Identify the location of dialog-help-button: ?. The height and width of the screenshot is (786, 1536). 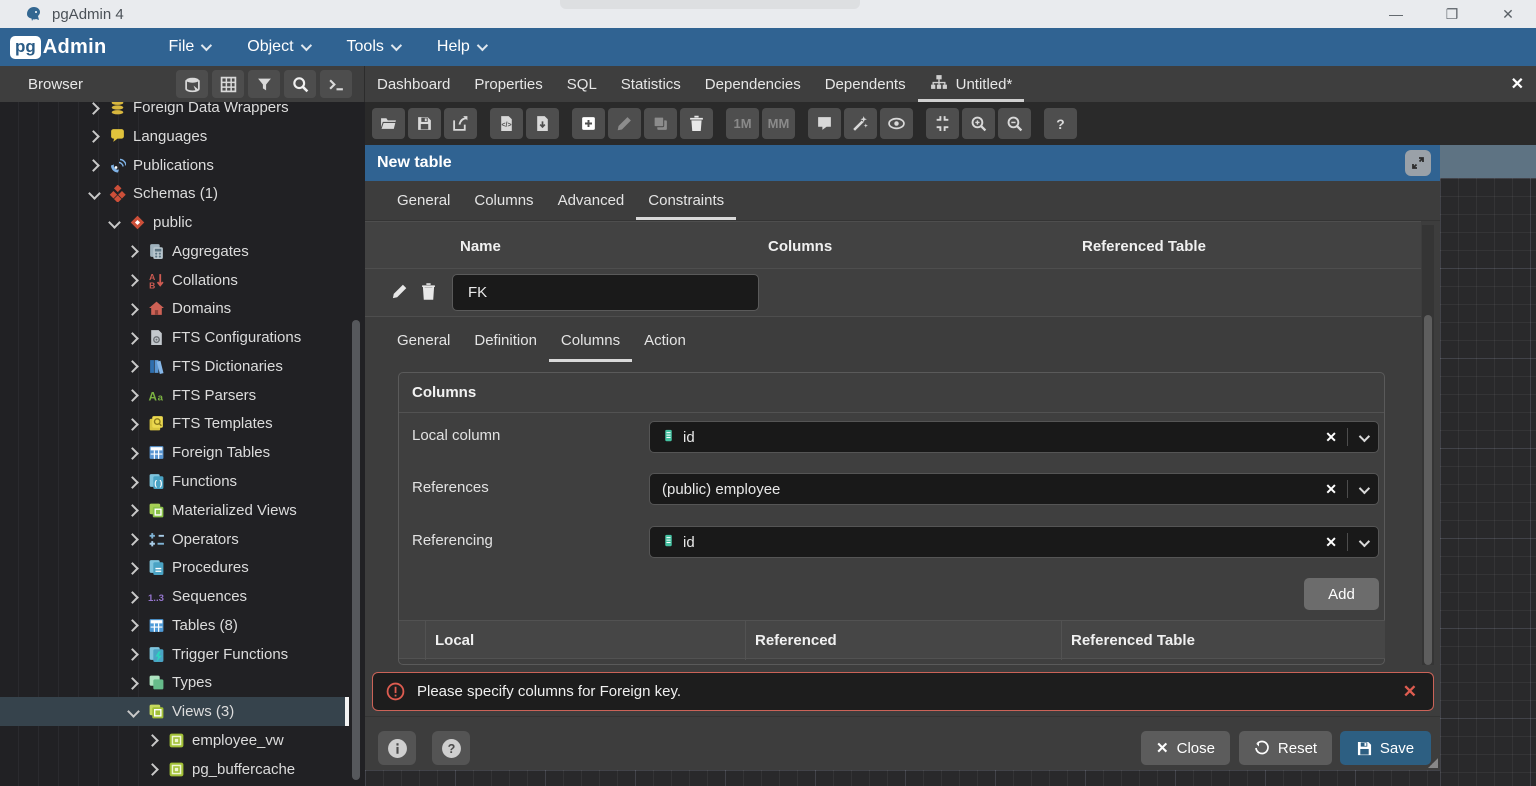
(451, 748).